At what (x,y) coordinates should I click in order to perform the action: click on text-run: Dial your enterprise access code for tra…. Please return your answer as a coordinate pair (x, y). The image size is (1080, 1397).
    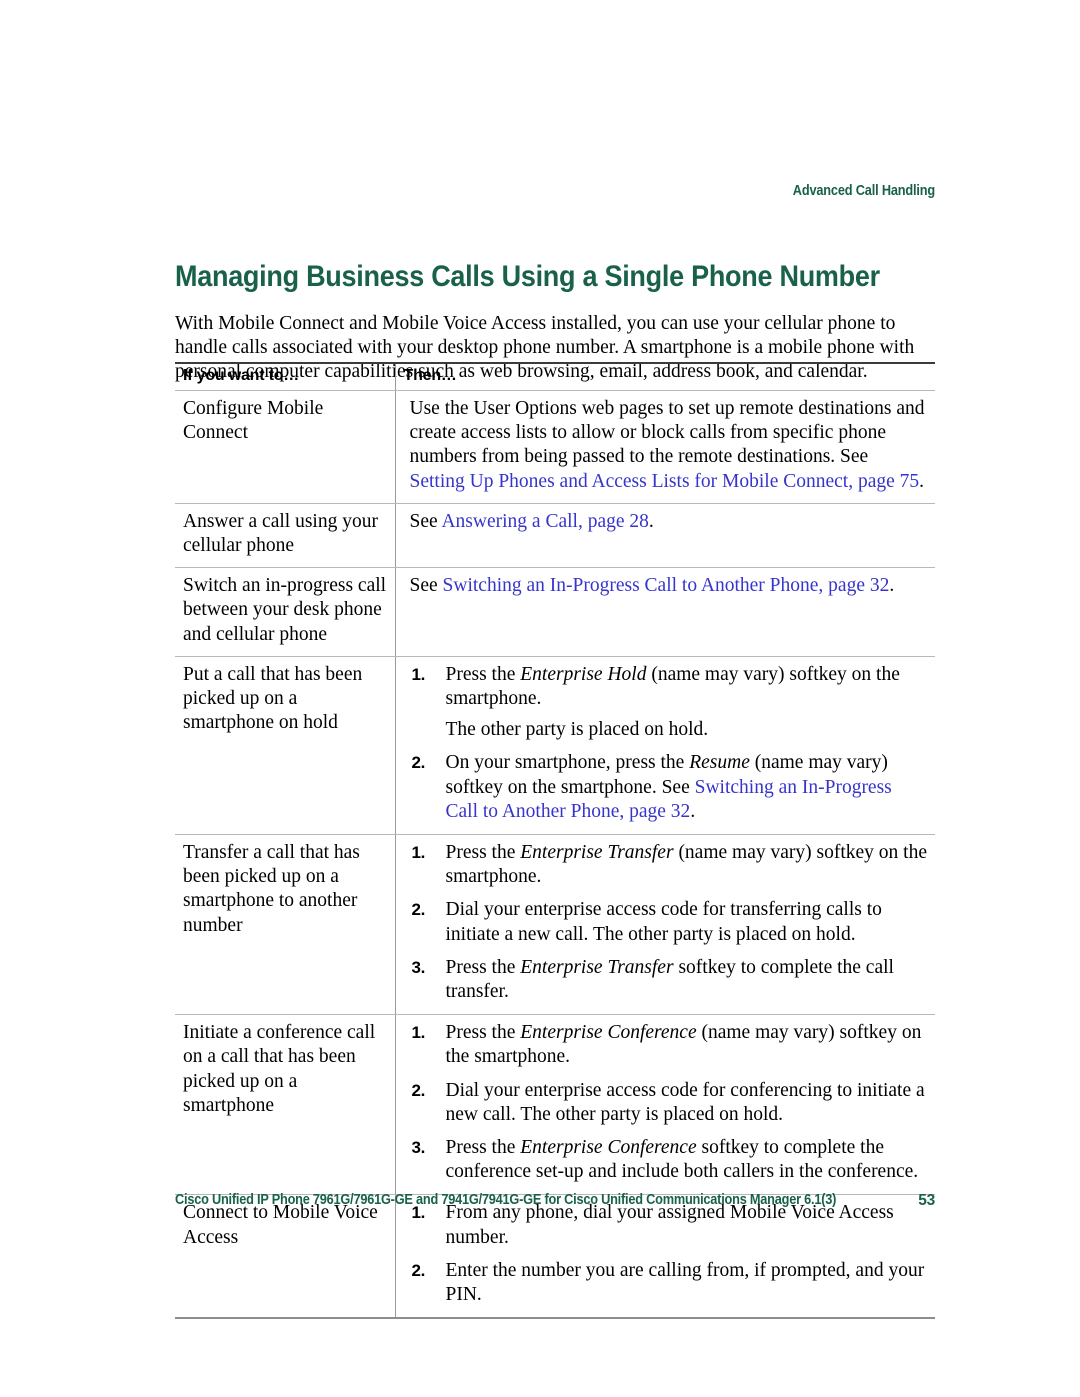
    Looking at the image, I should click on (663, 922).